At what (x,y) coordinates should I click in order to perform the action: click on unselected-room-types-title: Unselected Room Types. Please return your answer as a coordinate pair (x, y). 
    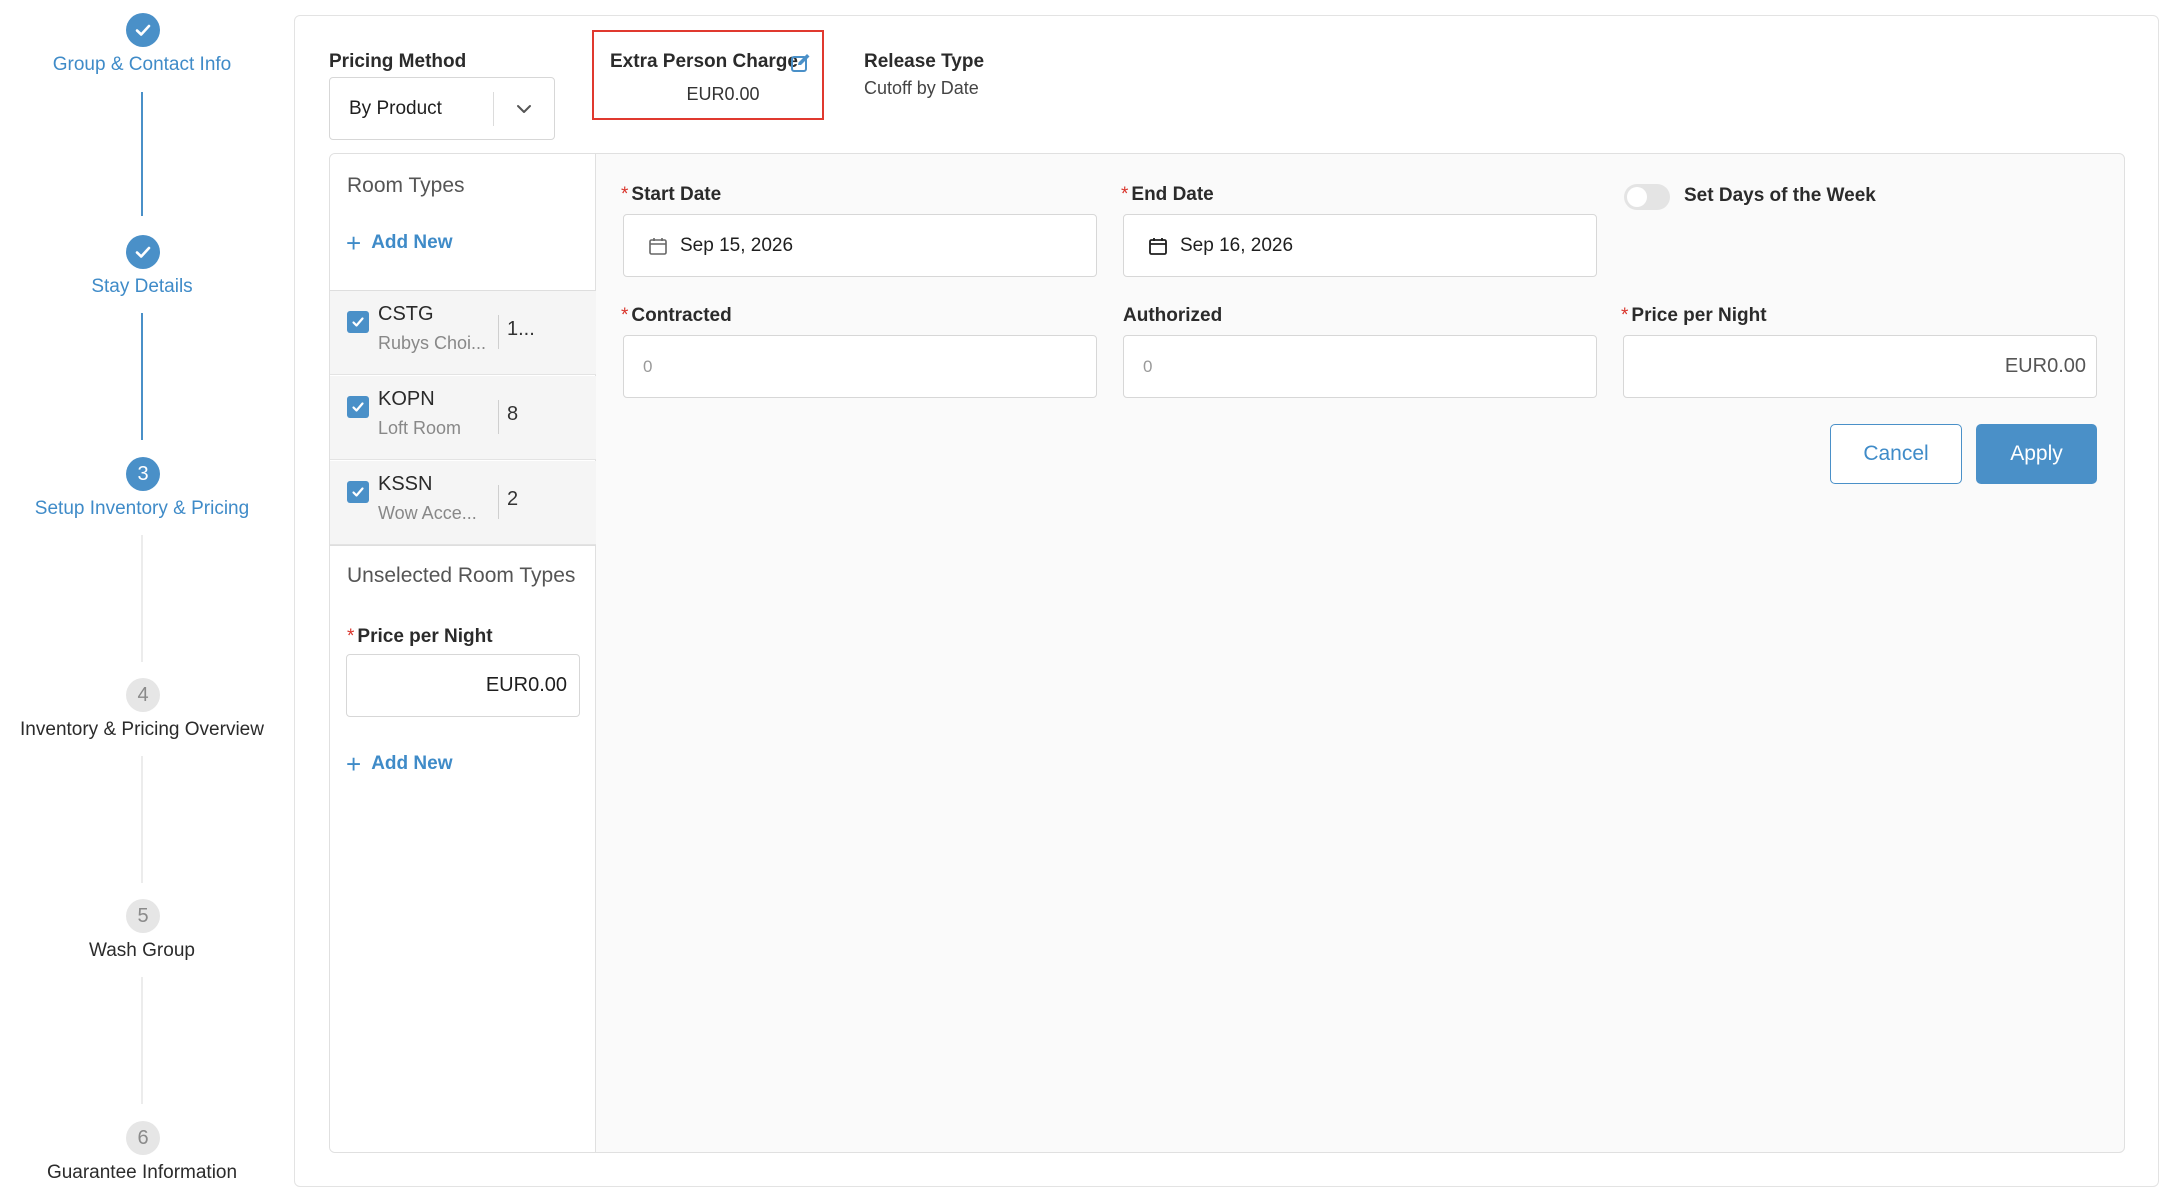
    Looking at the image, I should click on (461, 575).